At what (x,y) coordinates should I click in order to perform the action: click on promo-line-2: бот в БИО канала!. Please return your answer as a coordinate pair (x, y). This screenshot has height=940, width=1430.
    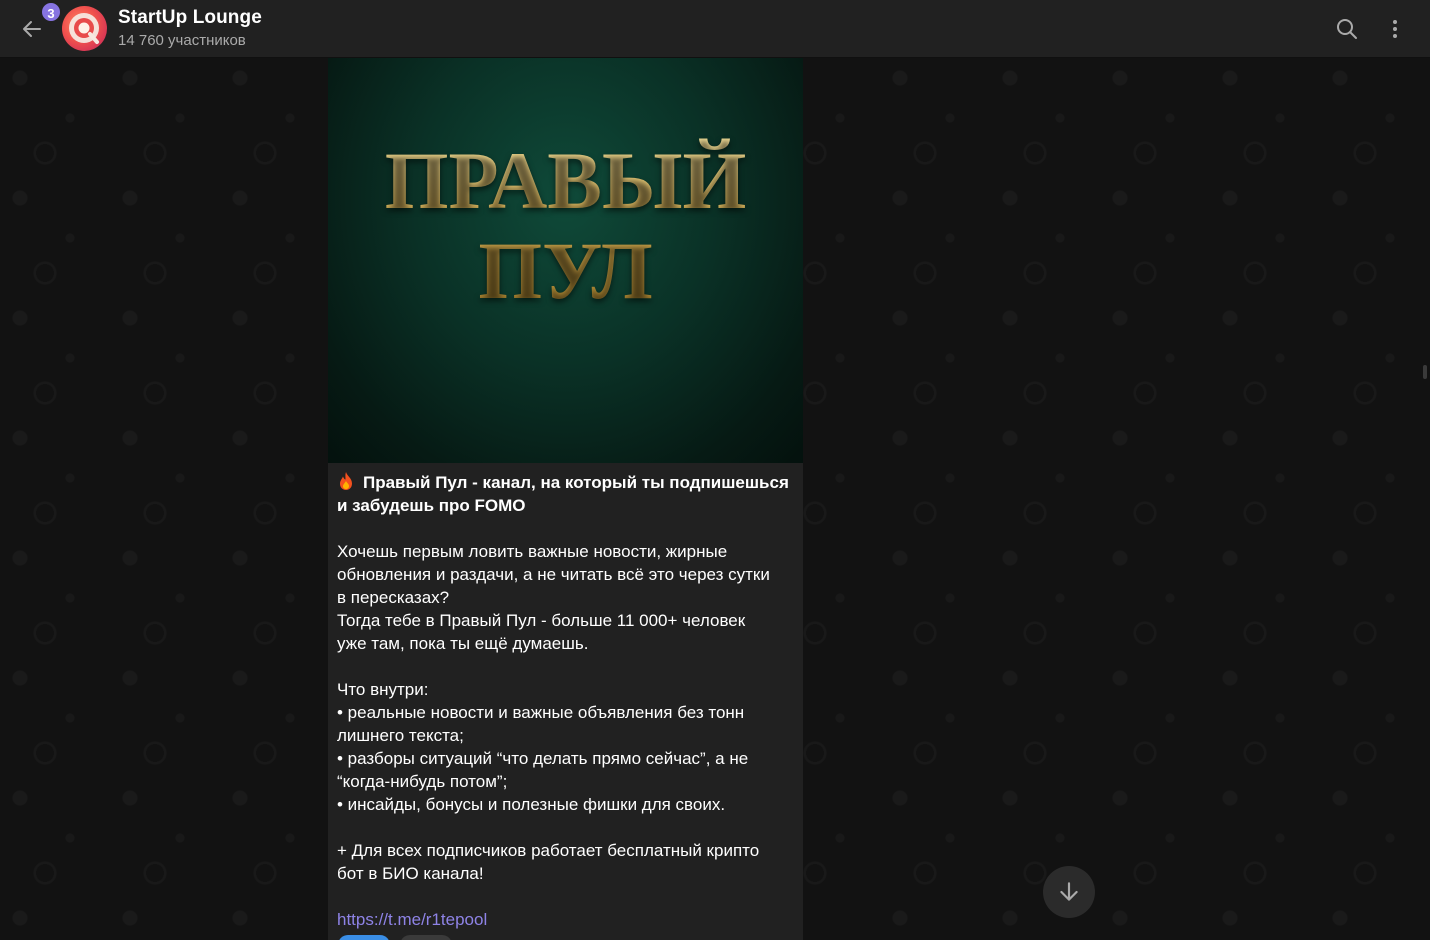
    Looking at the image, I should click on (410, 873).